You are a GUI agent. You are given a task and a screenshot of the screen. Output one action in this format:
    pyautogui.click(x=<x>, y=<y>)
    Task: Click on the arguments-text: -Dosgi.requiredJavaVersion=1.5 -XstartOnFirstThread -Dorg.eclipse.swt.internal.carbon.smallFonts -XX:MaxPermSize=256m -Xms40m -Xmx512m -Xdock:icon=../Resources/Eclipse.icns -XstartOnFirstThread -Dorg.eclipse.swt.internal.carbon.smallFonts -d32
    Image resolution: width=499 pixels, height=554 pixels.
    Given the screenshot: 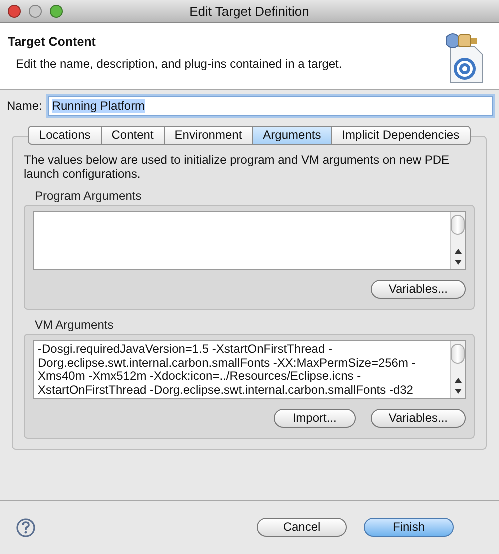 What is the action you would take?
    pyautogui.click(x=227, y=369)
    